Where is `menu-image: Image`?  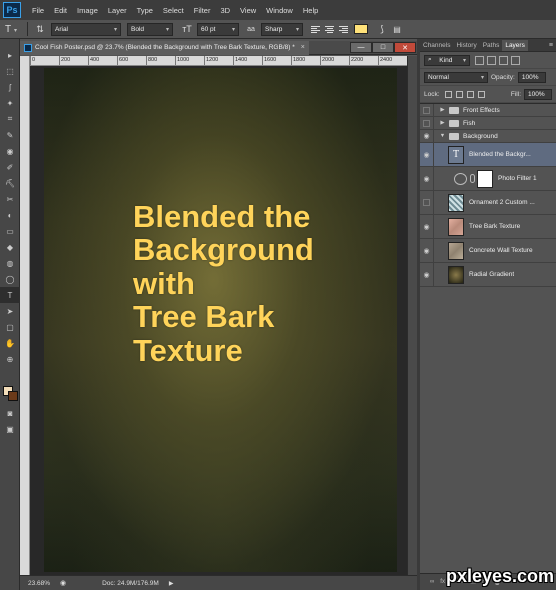 menu-image: Image is located at coordinates (87, 10).